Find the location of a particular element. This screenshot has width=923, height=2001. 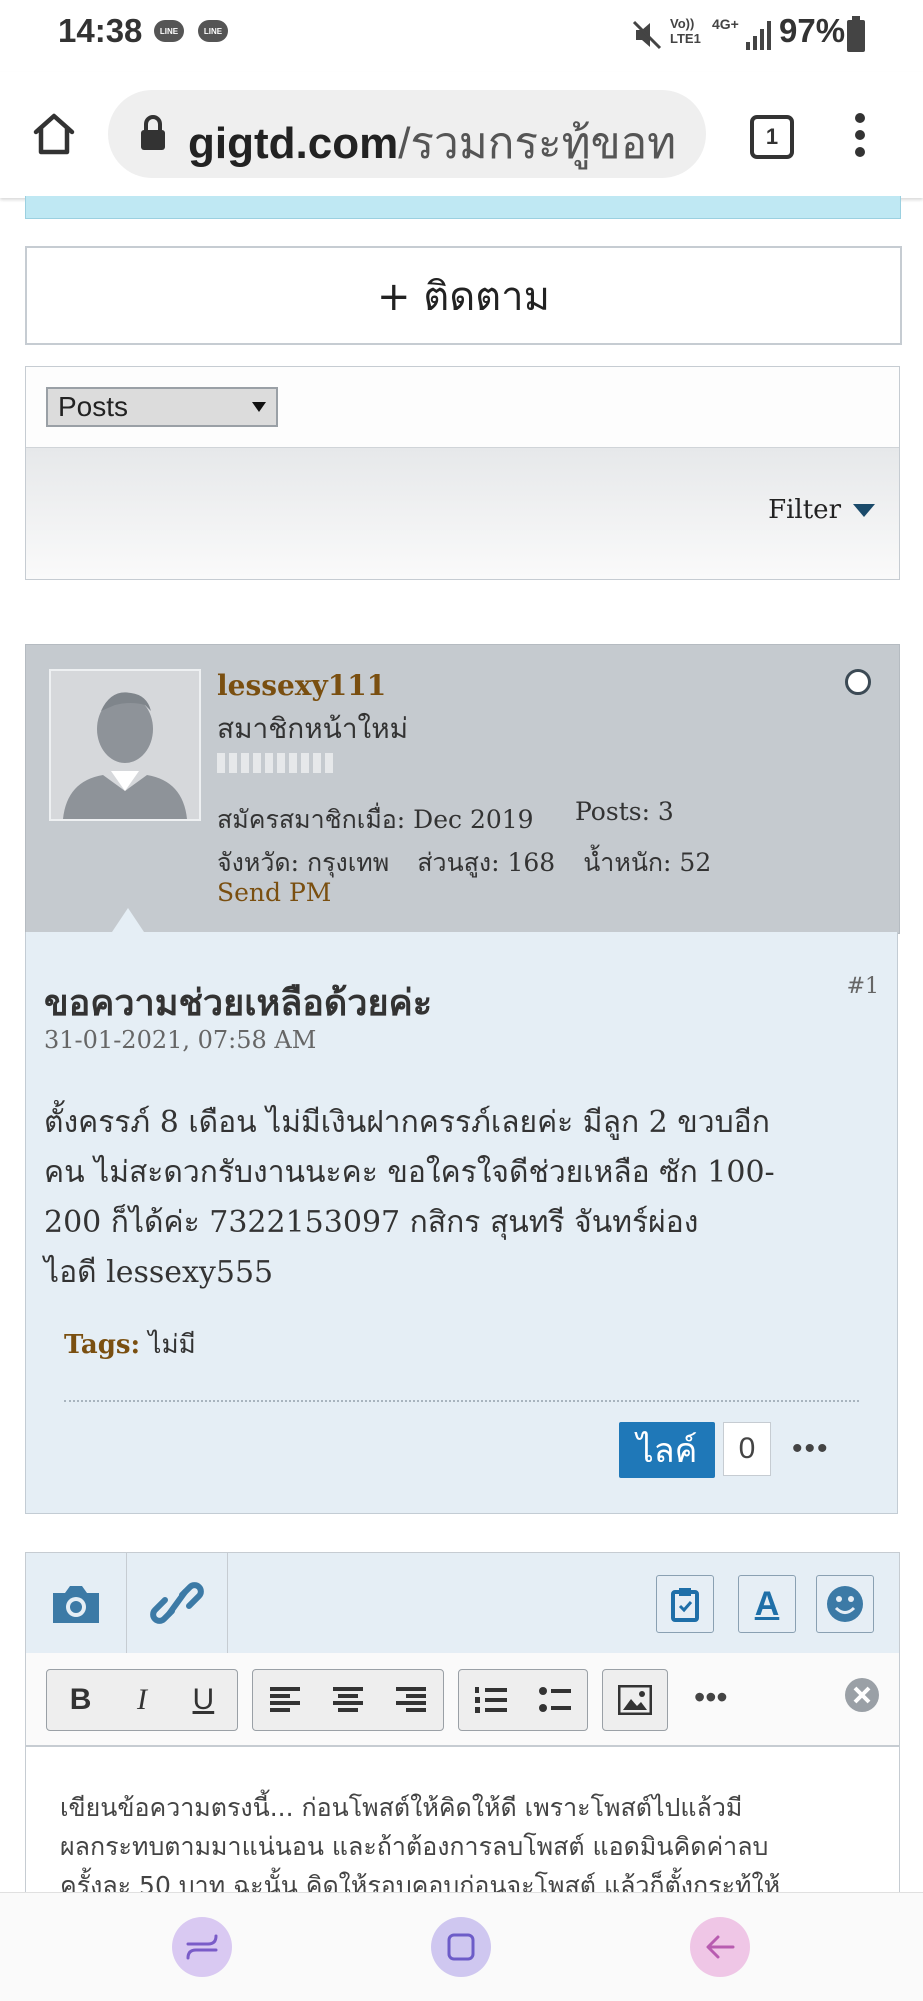

camera-button is located at coordinates (76, 1603).